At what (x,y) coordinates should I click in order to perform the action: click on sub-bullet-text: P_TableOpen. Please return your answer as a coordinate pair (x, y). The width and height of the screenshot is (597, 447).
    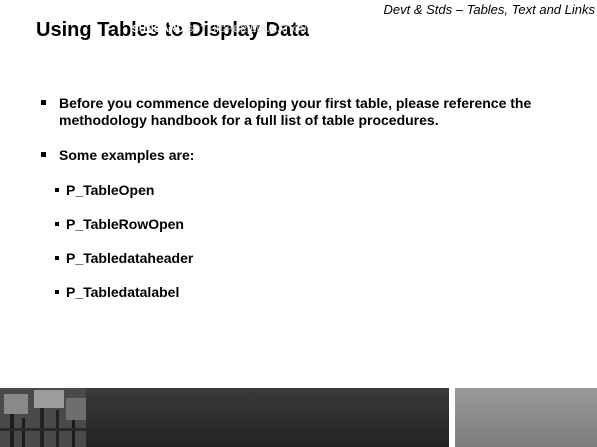
    Looking at the image, I should click on (110, 190).